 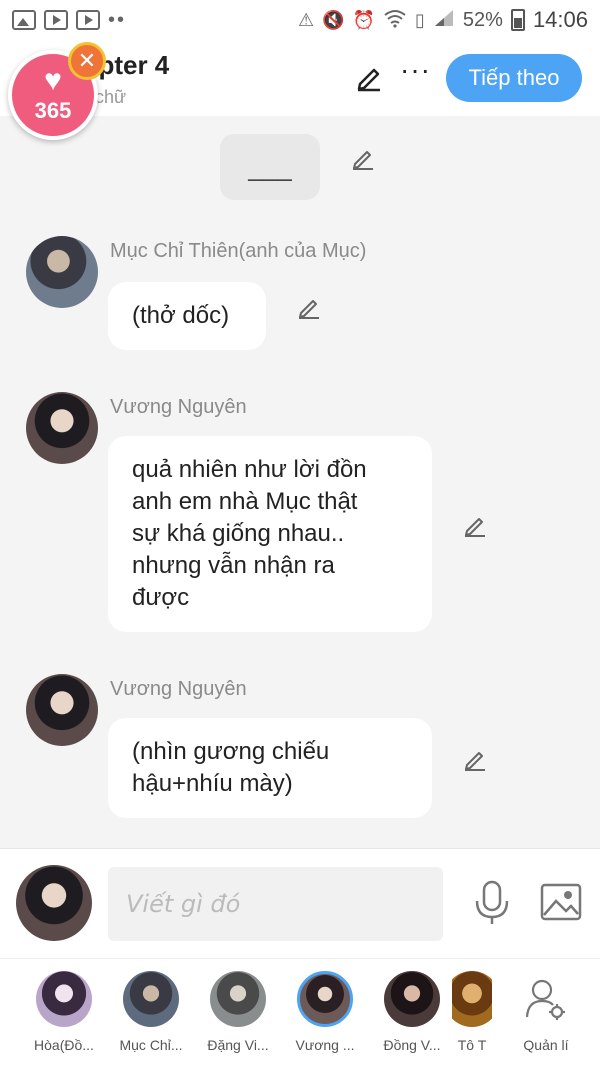 I want to click on manage-characters-button: Quản lí, so click(x=546, y=1012).